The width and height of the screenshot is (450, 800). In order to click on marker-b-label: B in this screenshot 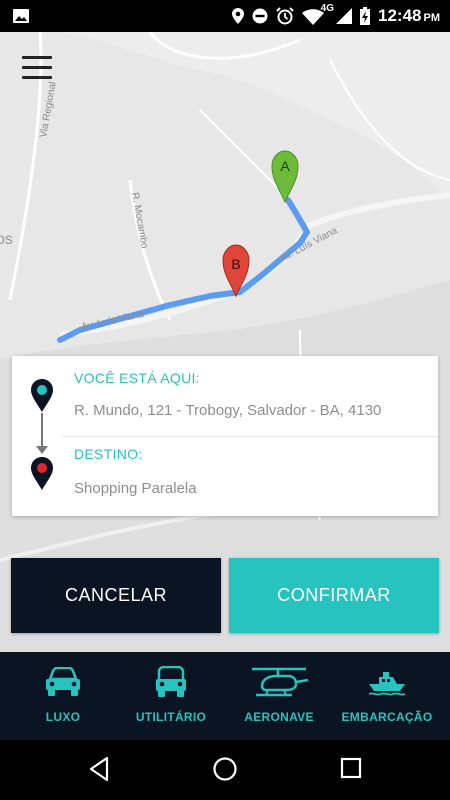, I will do `click(235, 264)`.